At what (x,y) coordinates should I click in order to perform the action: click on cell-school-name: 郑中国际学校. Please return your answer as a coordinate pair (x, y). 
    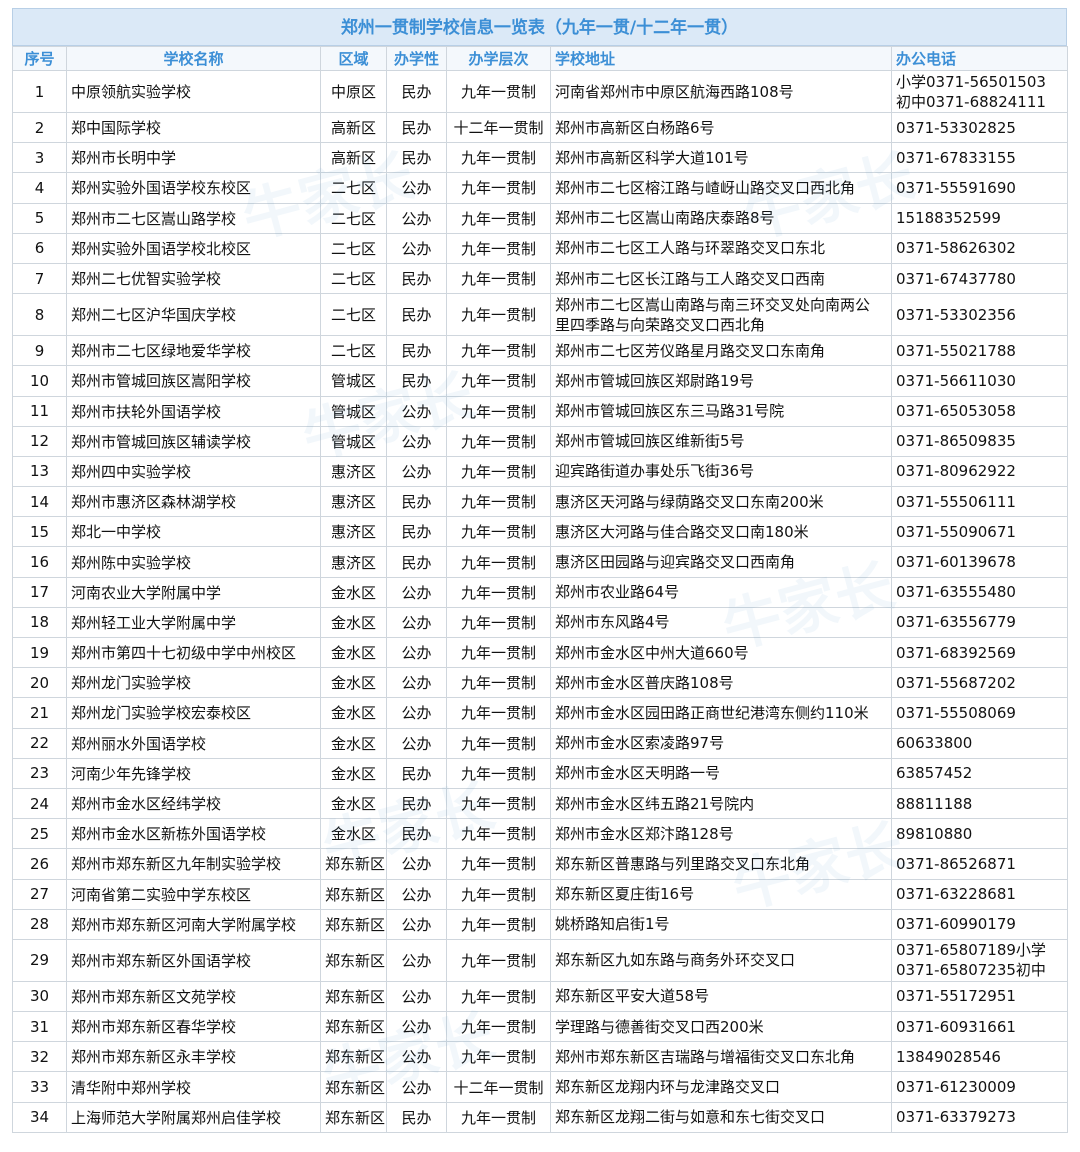
    Looking at the image, I should click on (193, 127).